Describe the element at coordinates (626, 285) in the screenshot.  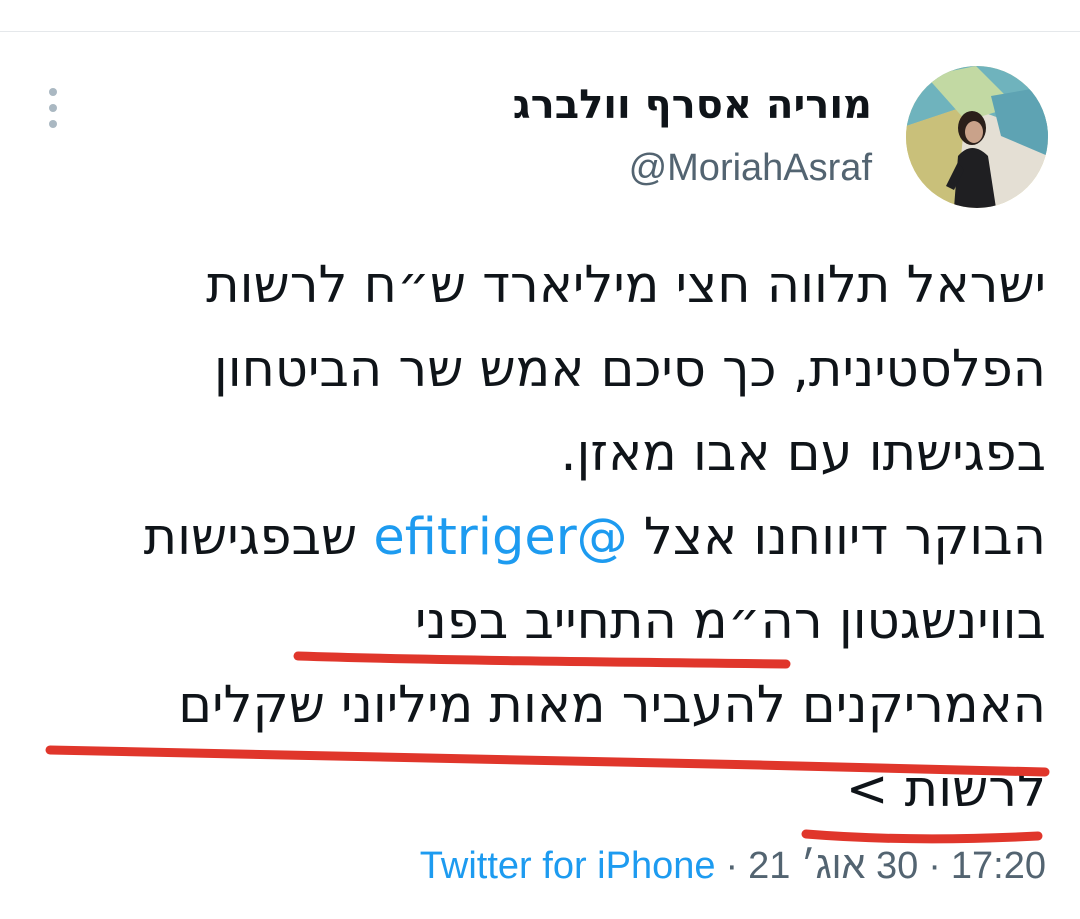
I see `tweet-text-line: ישראל תלווה חצי מיליארד ש״ח לרשות` at that location.